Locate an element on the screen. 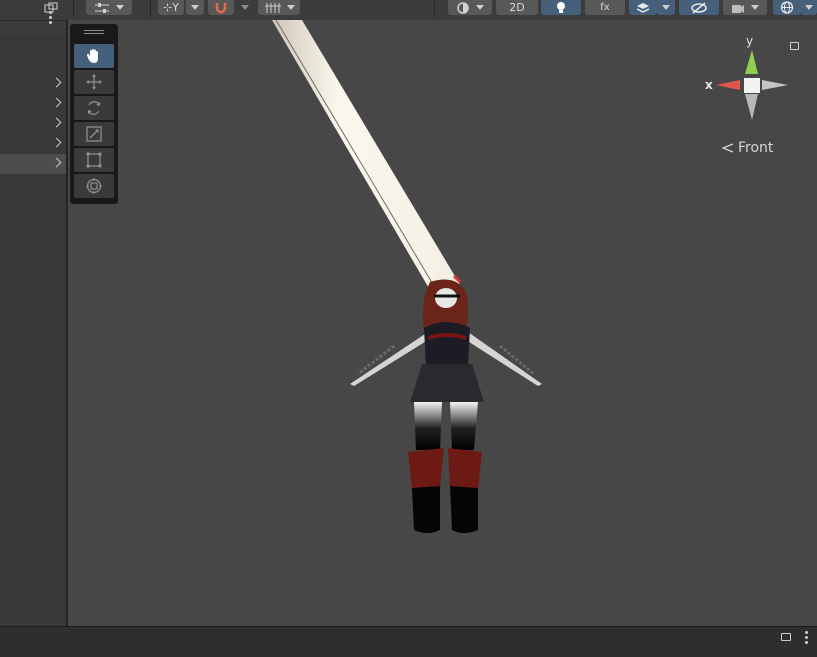  rect-transform-icon is located at coordinates (94, 160).